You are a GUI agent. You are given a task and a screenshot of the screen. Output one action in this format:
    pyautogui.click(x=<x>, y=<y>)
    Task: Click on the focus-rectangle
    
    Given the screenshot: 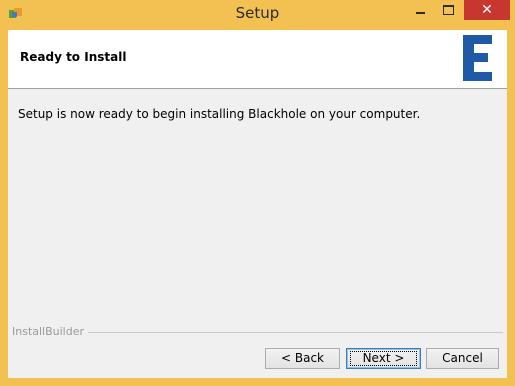 What is the action you would take?
    pyautogui.click(x=383, y=358)
    